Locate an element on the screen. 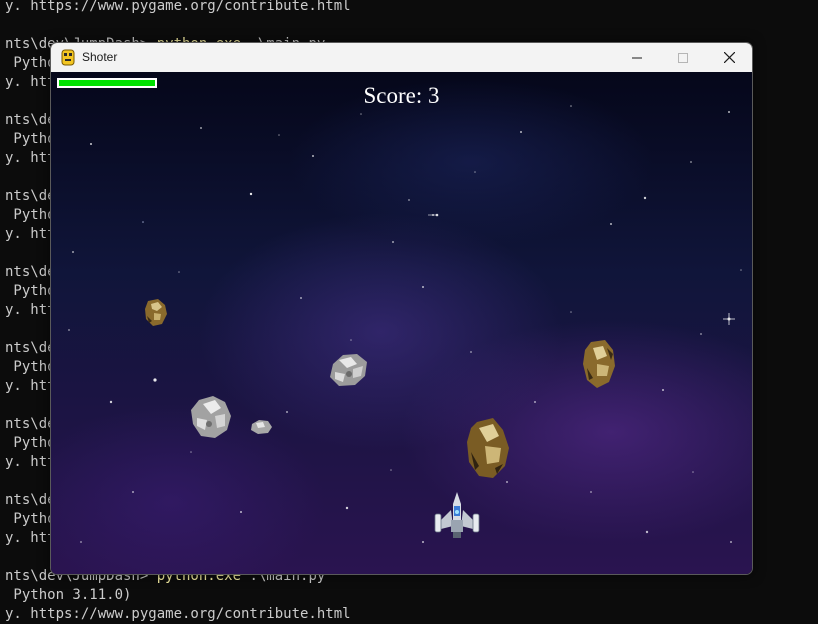  maximize-button is located at coordinates (683, 57).